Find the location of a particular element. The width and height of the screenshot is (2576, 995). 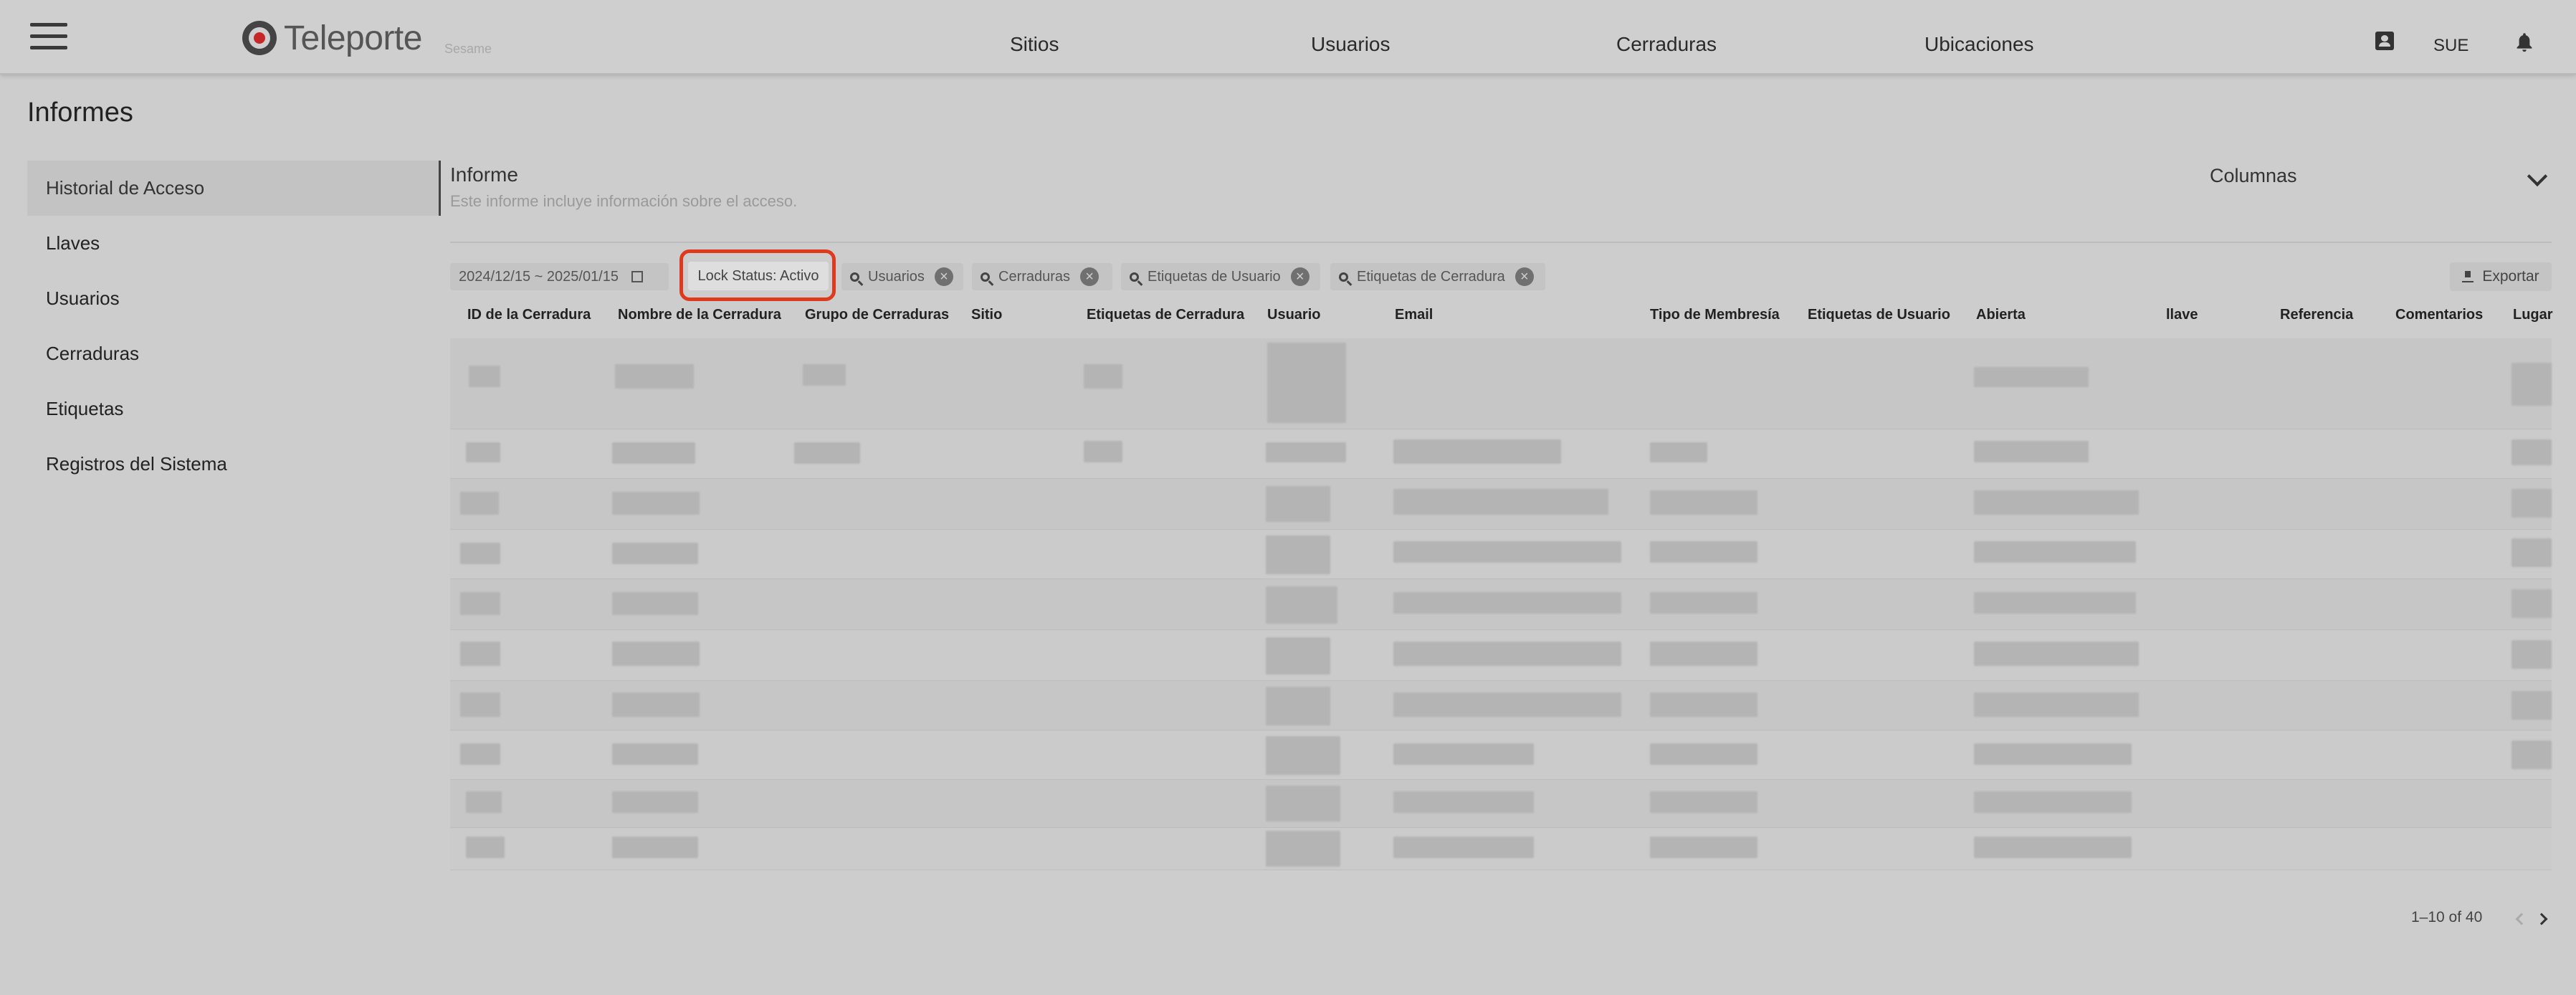

date-range-value: 2024/12/15 ~ 2025/01/15 is located at coordinates (539, 276).